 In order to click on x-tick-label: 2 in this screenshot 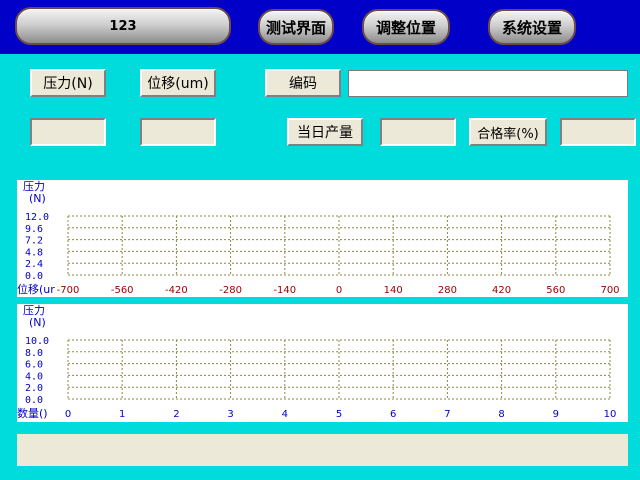, I will do `click(176, 414)`.